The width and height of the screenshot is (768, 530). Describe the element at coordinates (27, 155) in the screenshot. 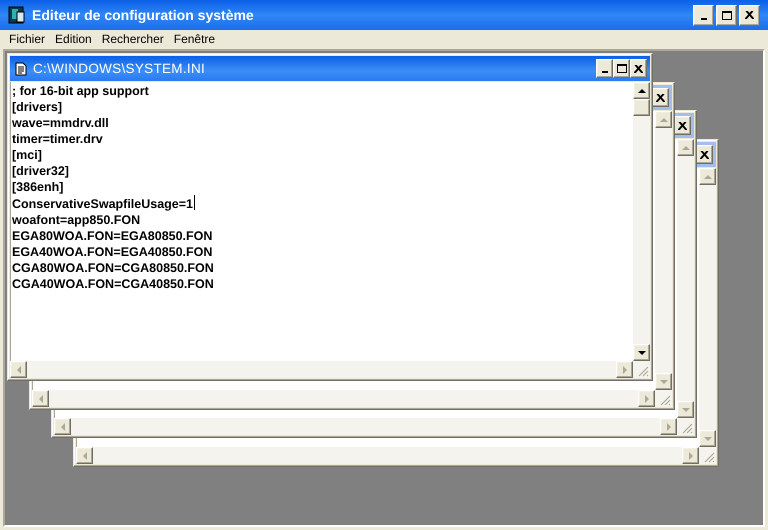

I see `text-line: [mci]` at that location.